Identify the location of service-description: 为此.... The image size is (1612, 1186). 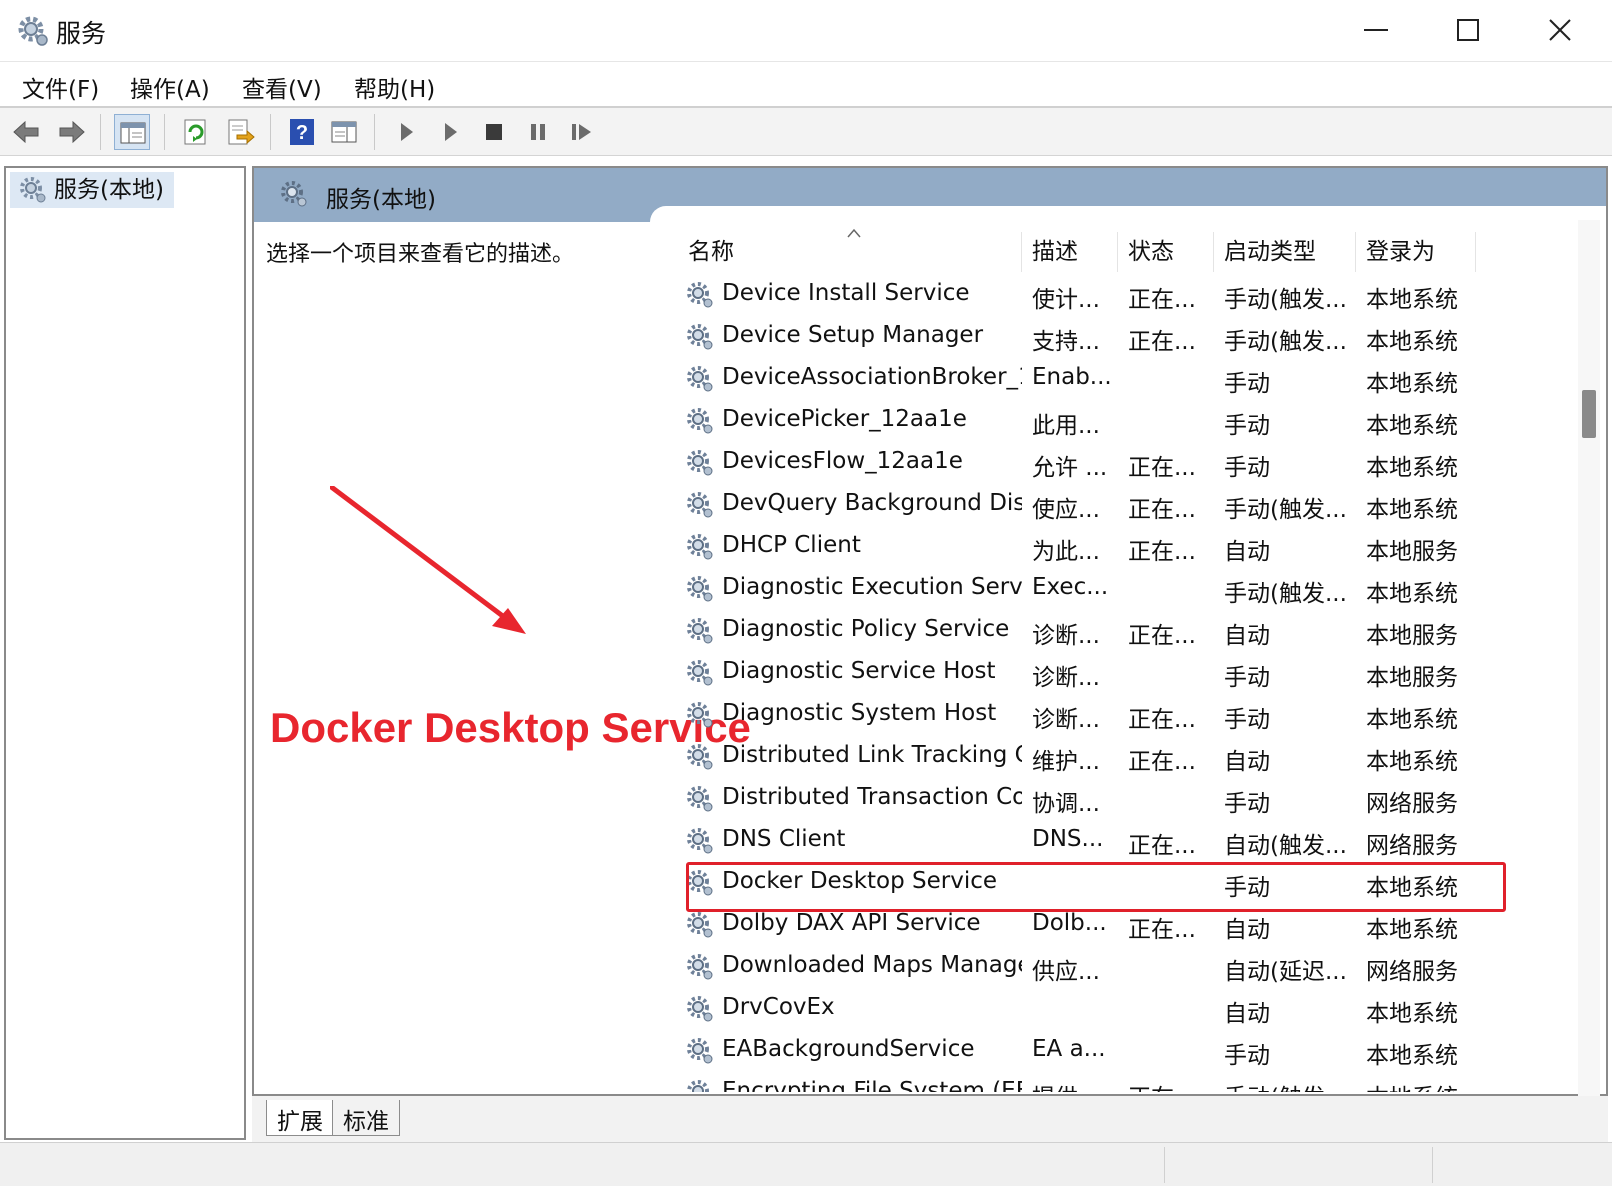
(1066, 552).